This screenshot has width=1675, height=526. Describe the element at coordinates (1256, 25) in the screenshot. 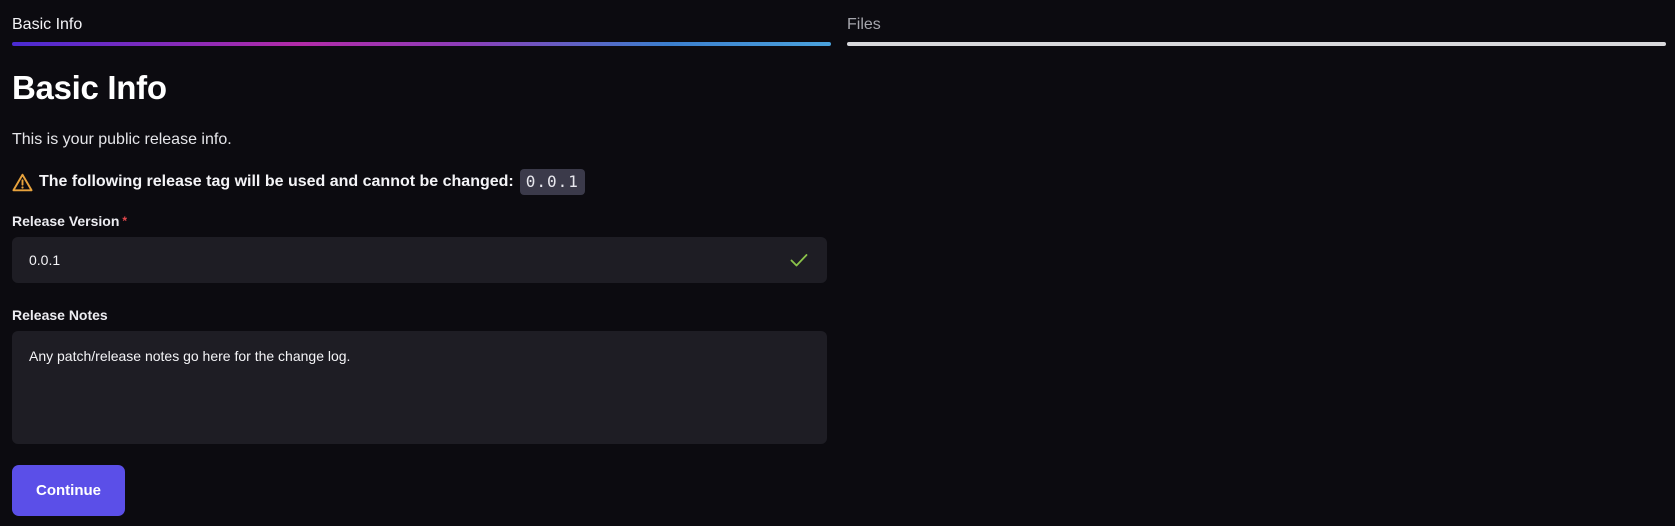

I see `step-files: Files` at that location.